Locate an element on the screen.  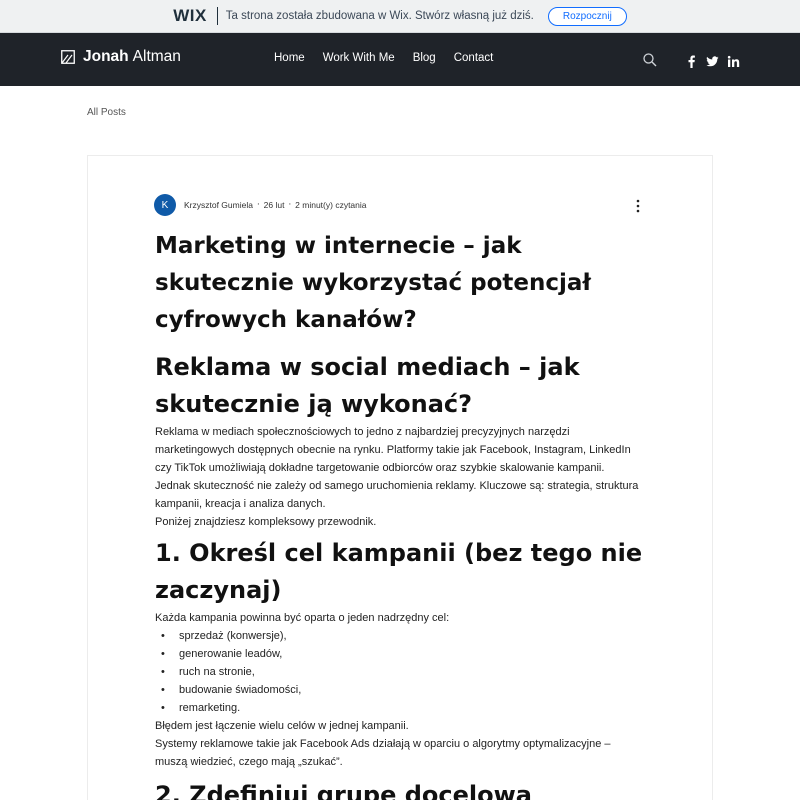
list-item: ruch na stronie, is located at coordinates (400, 672).